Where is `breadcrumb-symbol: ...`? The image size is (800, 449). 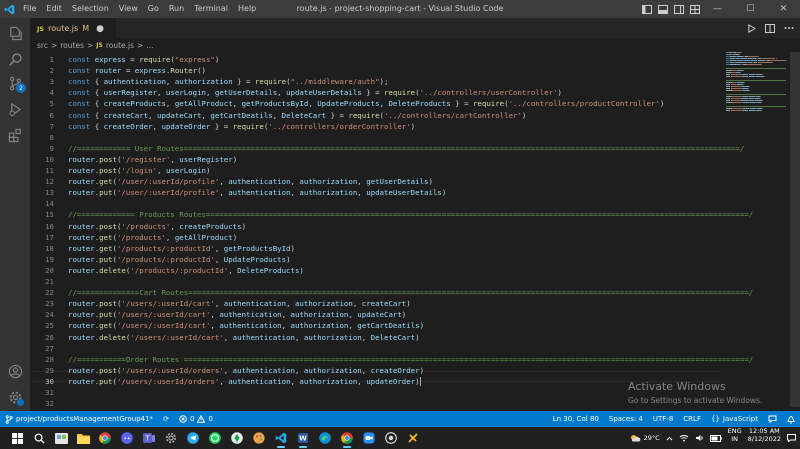 breadcrumb-symbol: ... is located at coordinates (149, 45).